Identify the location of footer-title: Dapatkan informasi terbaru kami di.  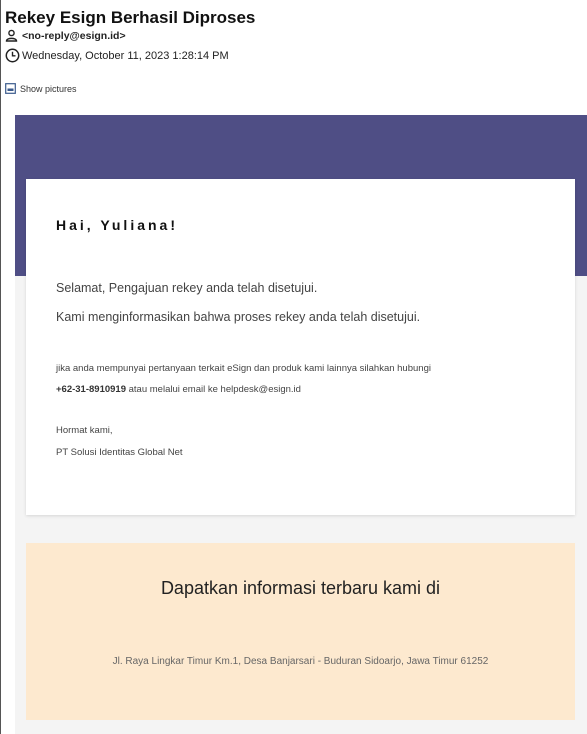
(300, 588).